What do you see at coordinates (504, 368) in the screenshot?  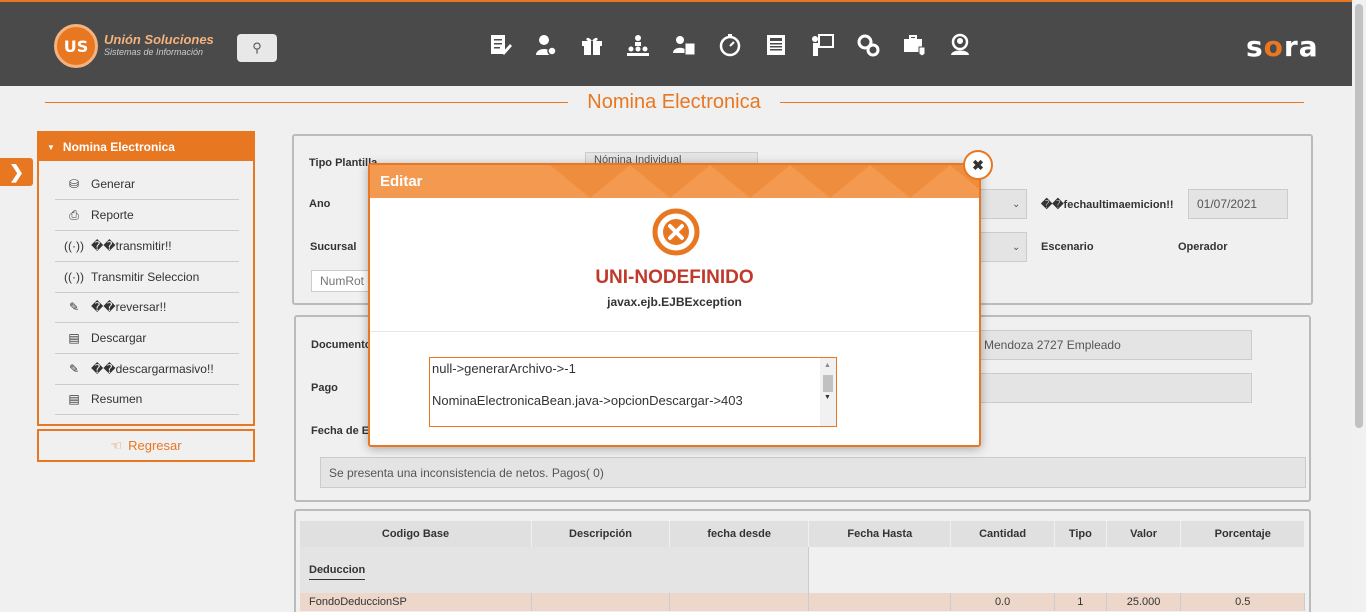 I see `error-line: null->generarArchivo->-1` at bounding box center [504, 368].